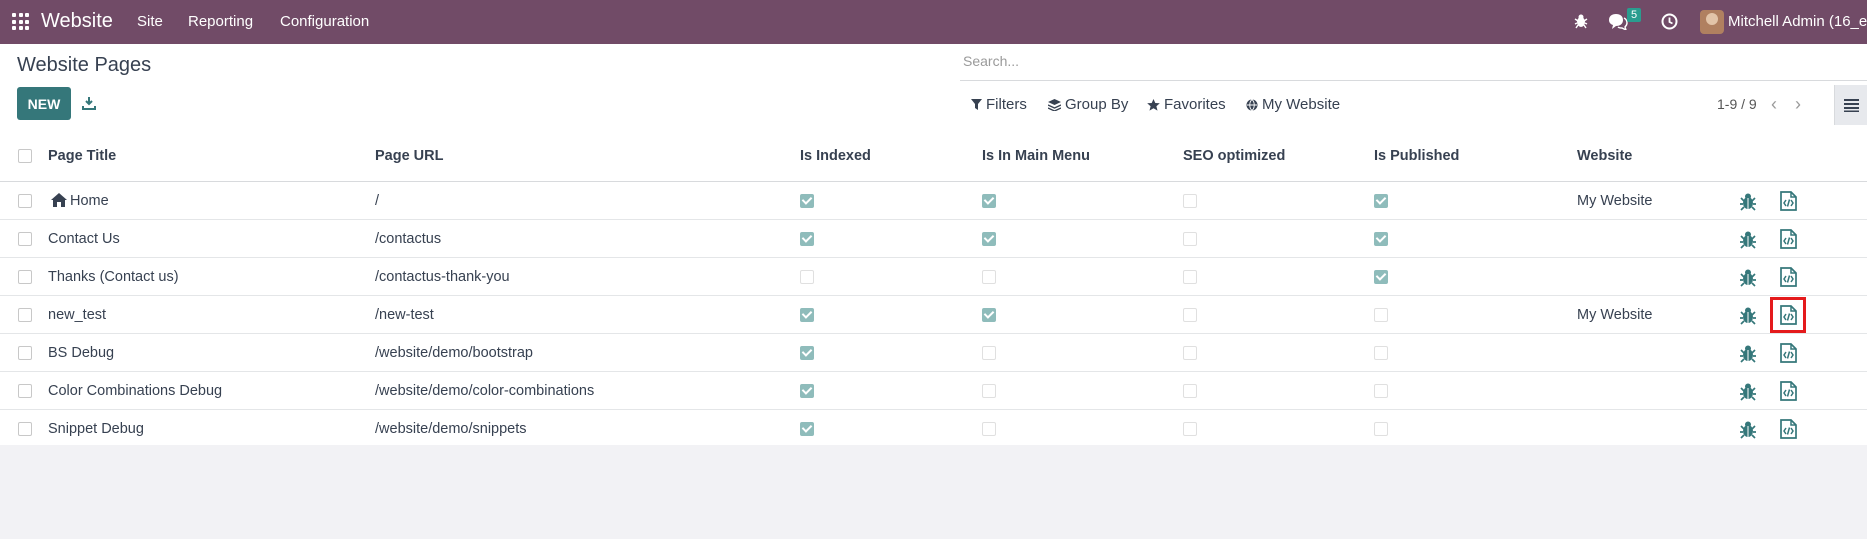 The width and height of the screenshot is (1867, 539). What do you see at coordinates (1657, 156) in the screenshot?
I see `header-website: Website` at bounding box center [1657, 156].